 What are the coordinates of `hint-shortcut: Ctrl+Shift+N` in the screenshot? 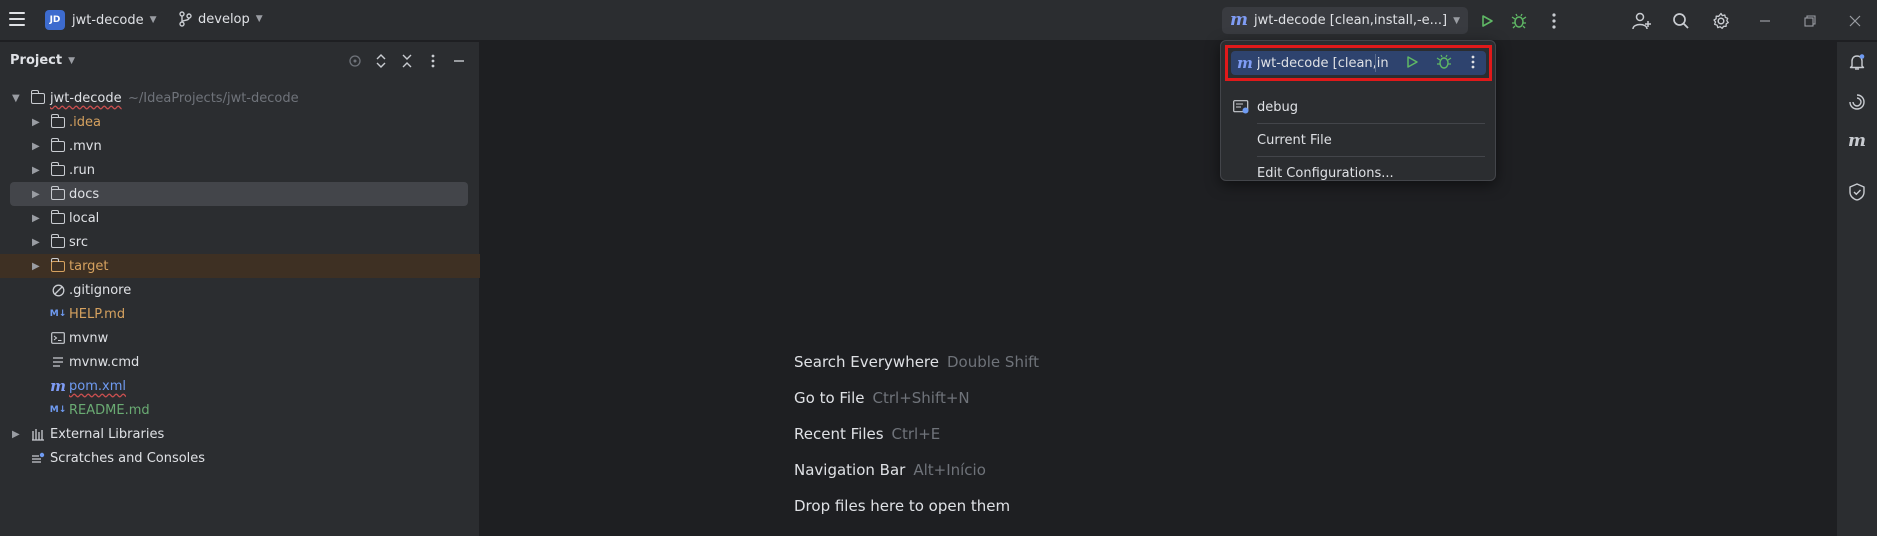 It's located at (921, 398).